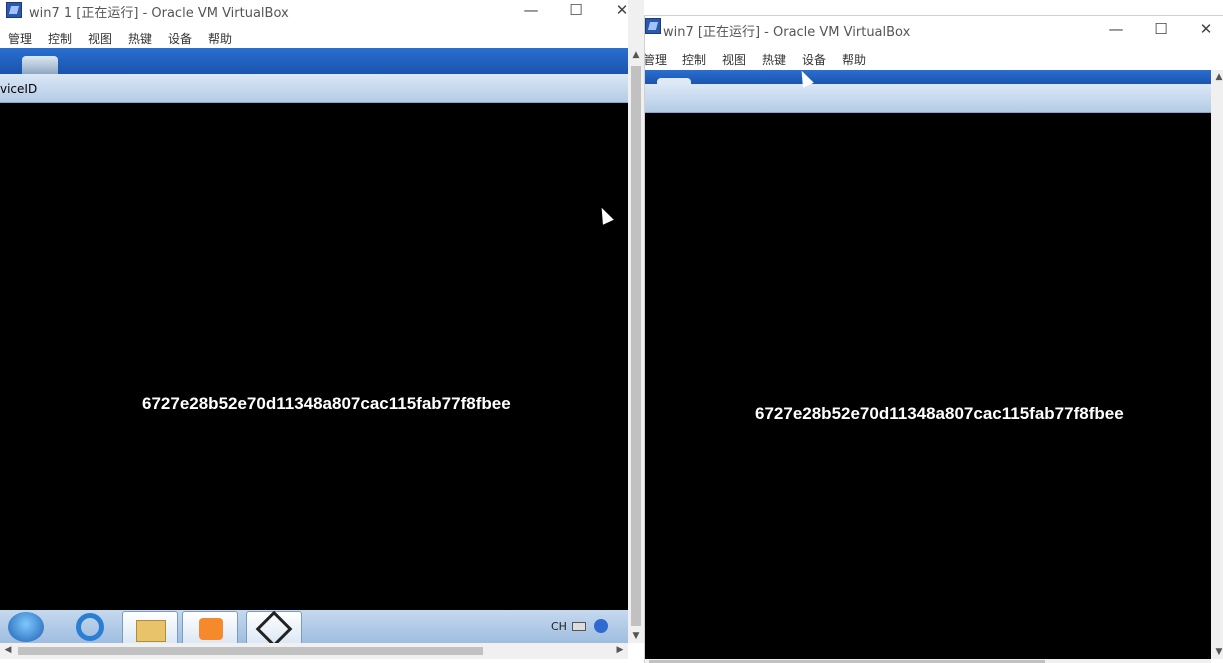 The width and height of the screenshot is (1223, 663). I want to click on right-scroll-down-arrow: ▼, so click(1217, 652).